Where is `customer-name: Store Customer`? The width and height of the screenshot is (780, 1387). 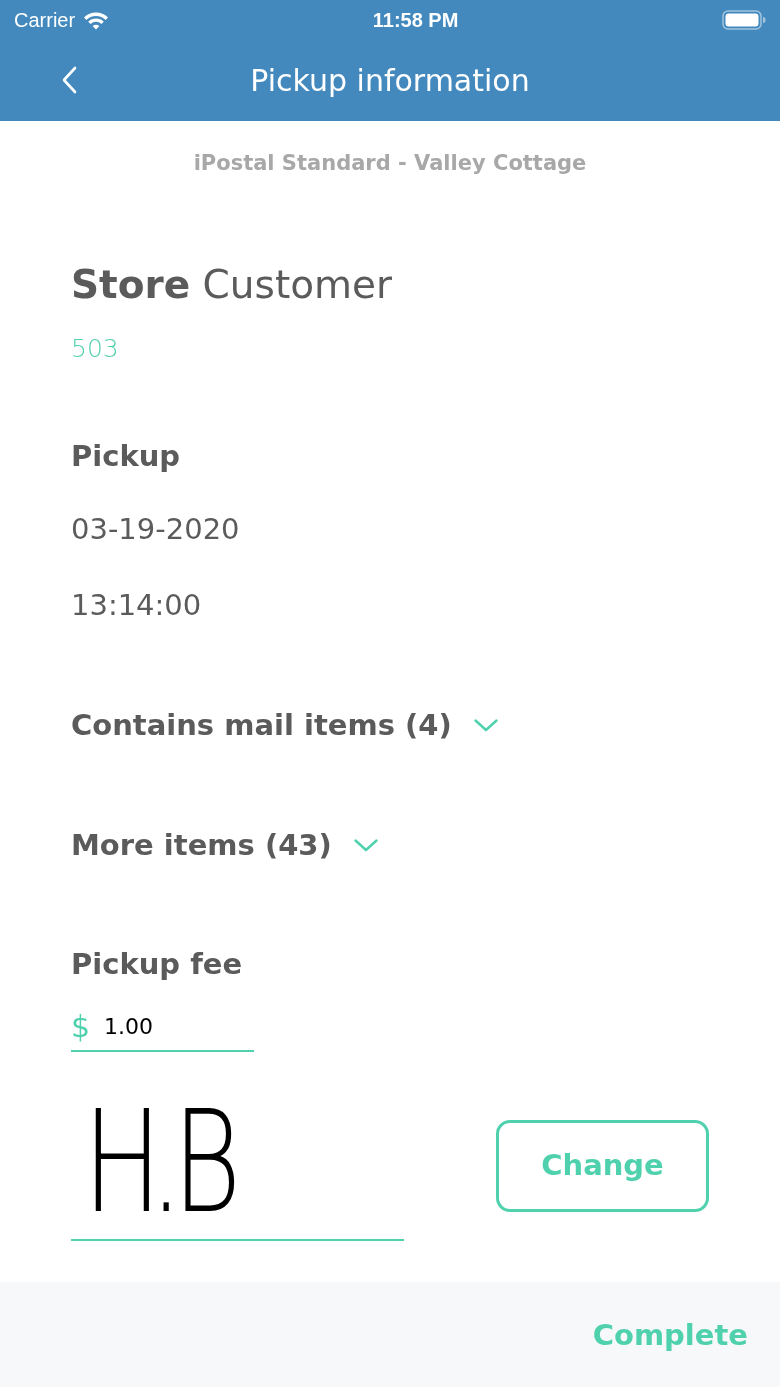 customer-name: Store Customer is located at coordinates (232, 285).